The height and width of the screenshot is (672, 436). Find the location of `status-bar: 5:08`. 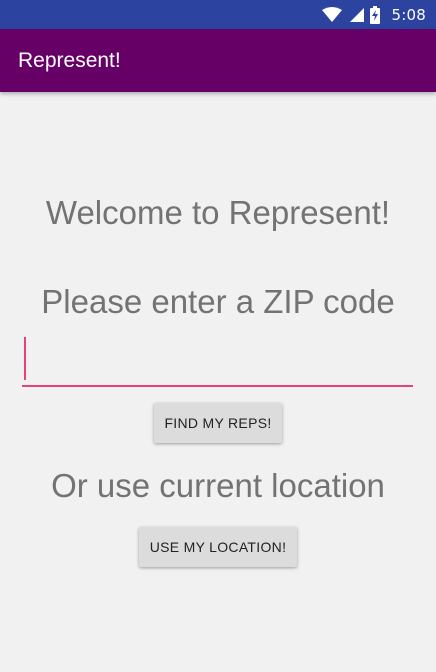

status-bar: 5:08 is located at coordinates (218, 14).